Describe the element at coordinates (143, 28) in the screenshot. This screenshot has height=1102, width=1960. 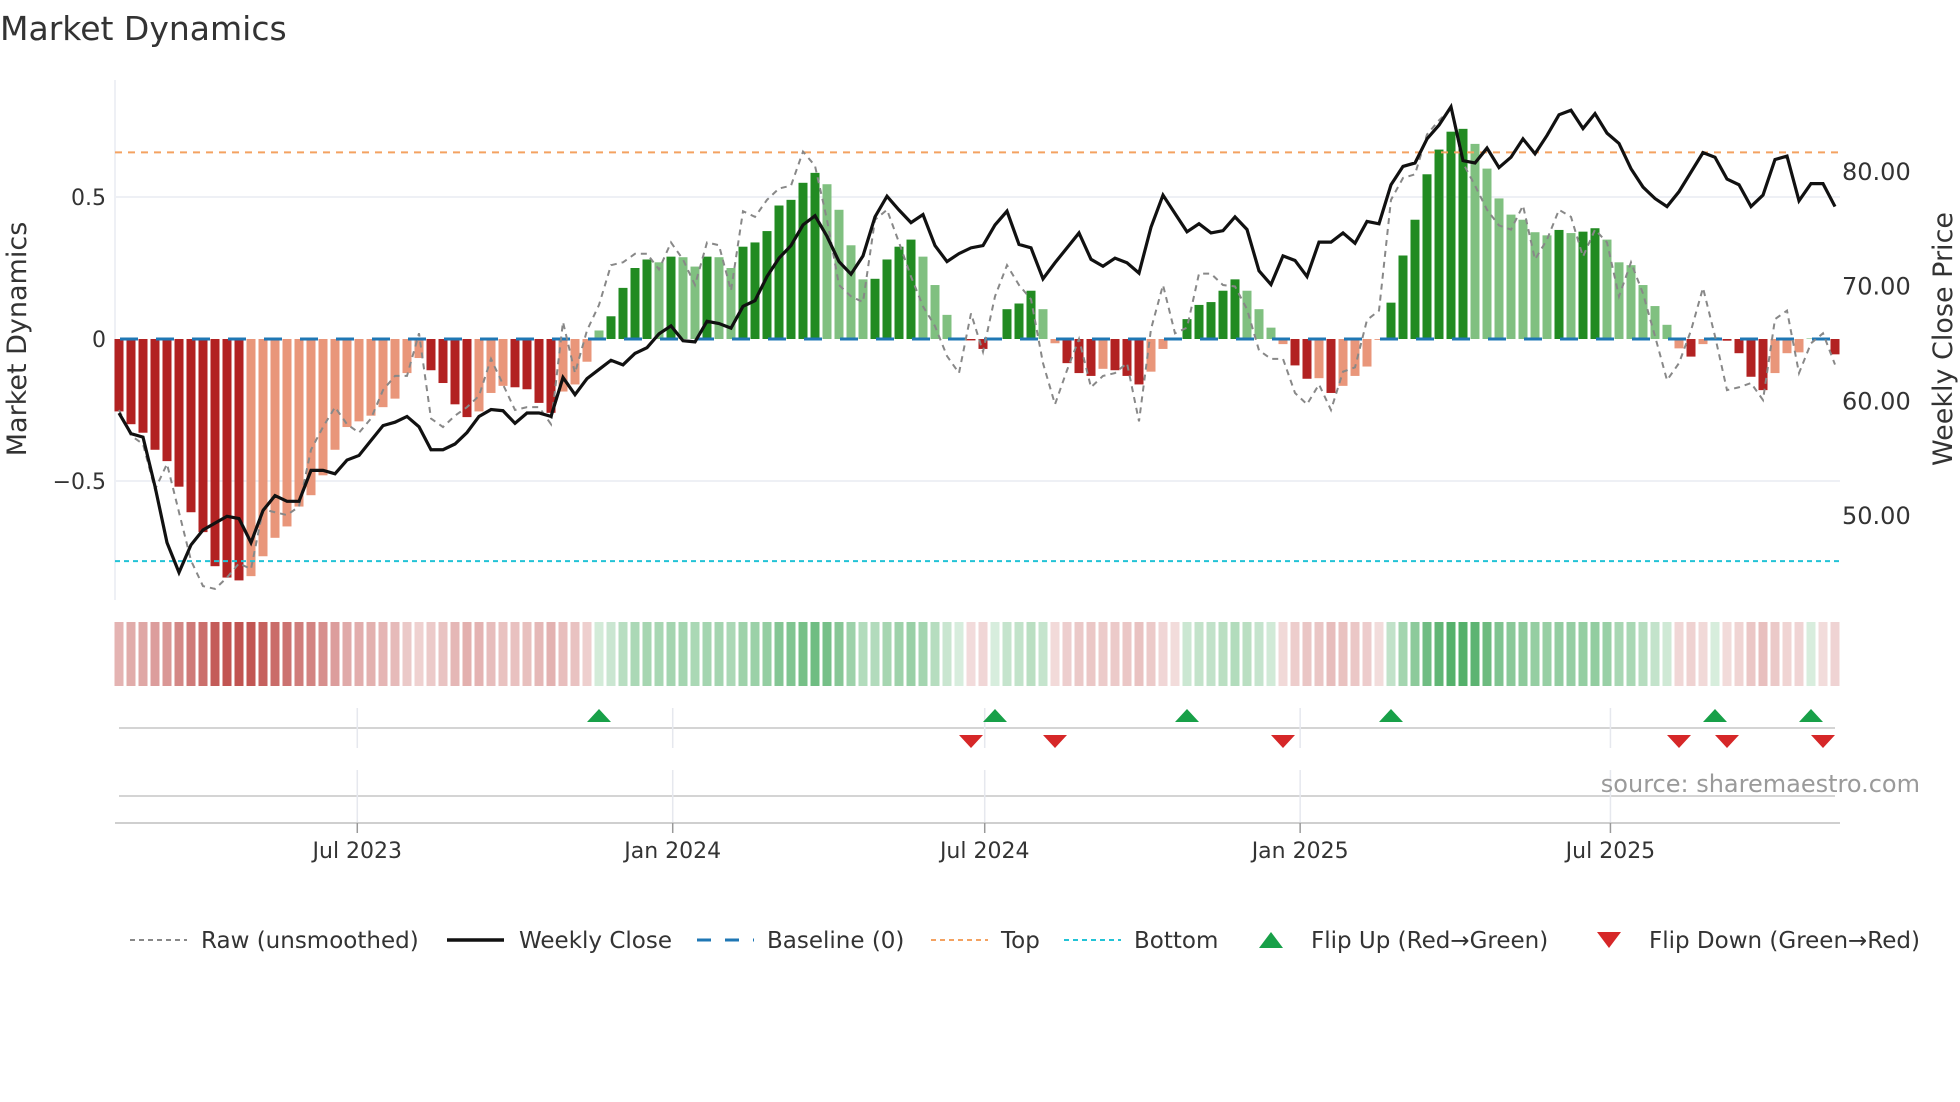
I see `chart-title: Market Dynamics` at that location.